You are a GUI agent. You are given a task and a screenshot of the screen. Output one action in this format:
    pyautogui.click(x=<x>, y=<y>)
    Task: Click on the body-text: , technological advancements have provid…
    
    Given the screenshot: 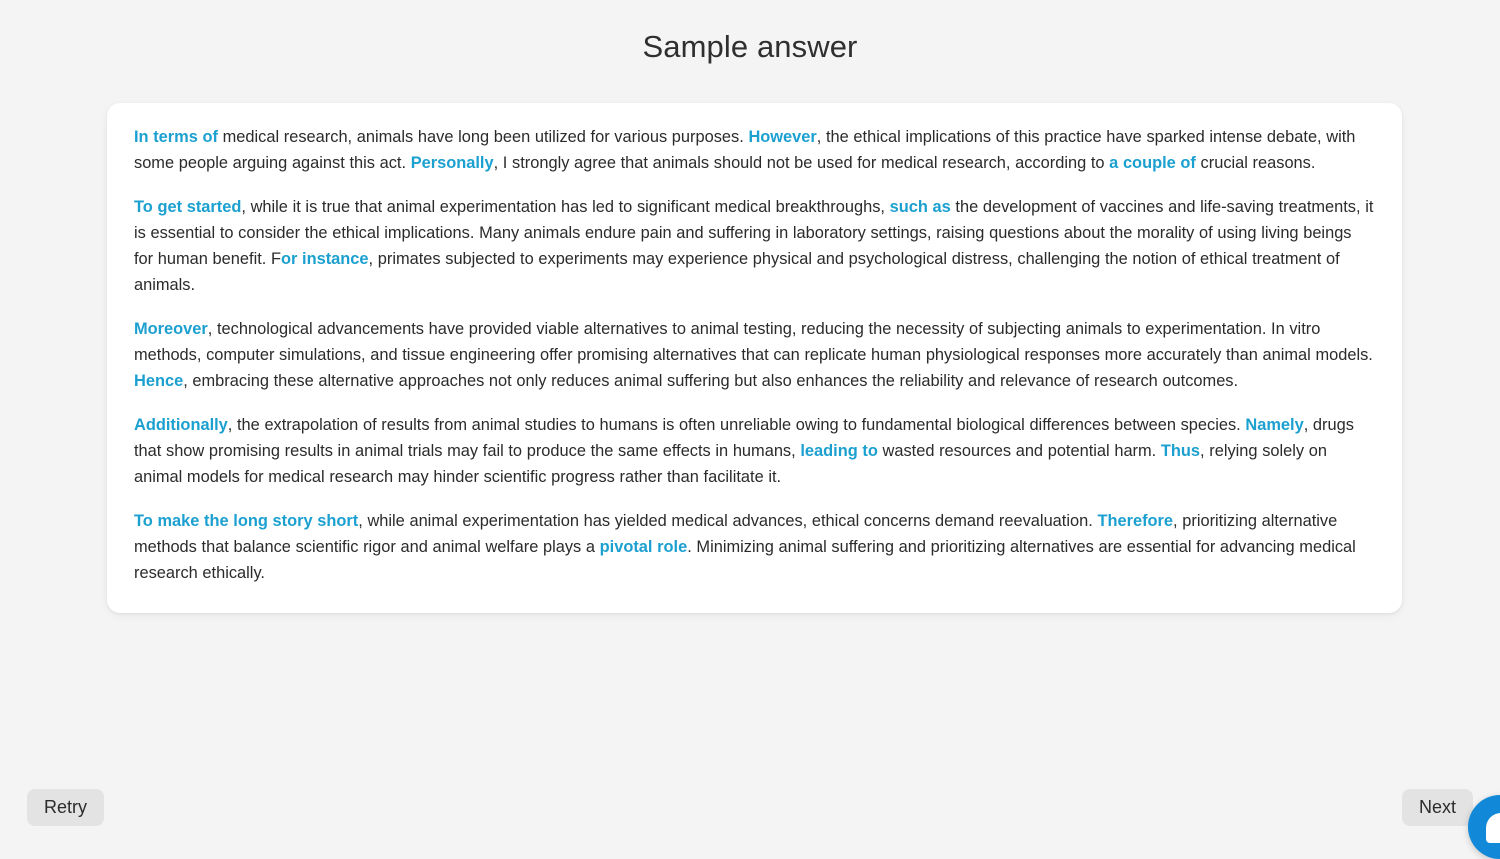 What is the action you would take?
    pyautogui.click(x=753, y=342)
    